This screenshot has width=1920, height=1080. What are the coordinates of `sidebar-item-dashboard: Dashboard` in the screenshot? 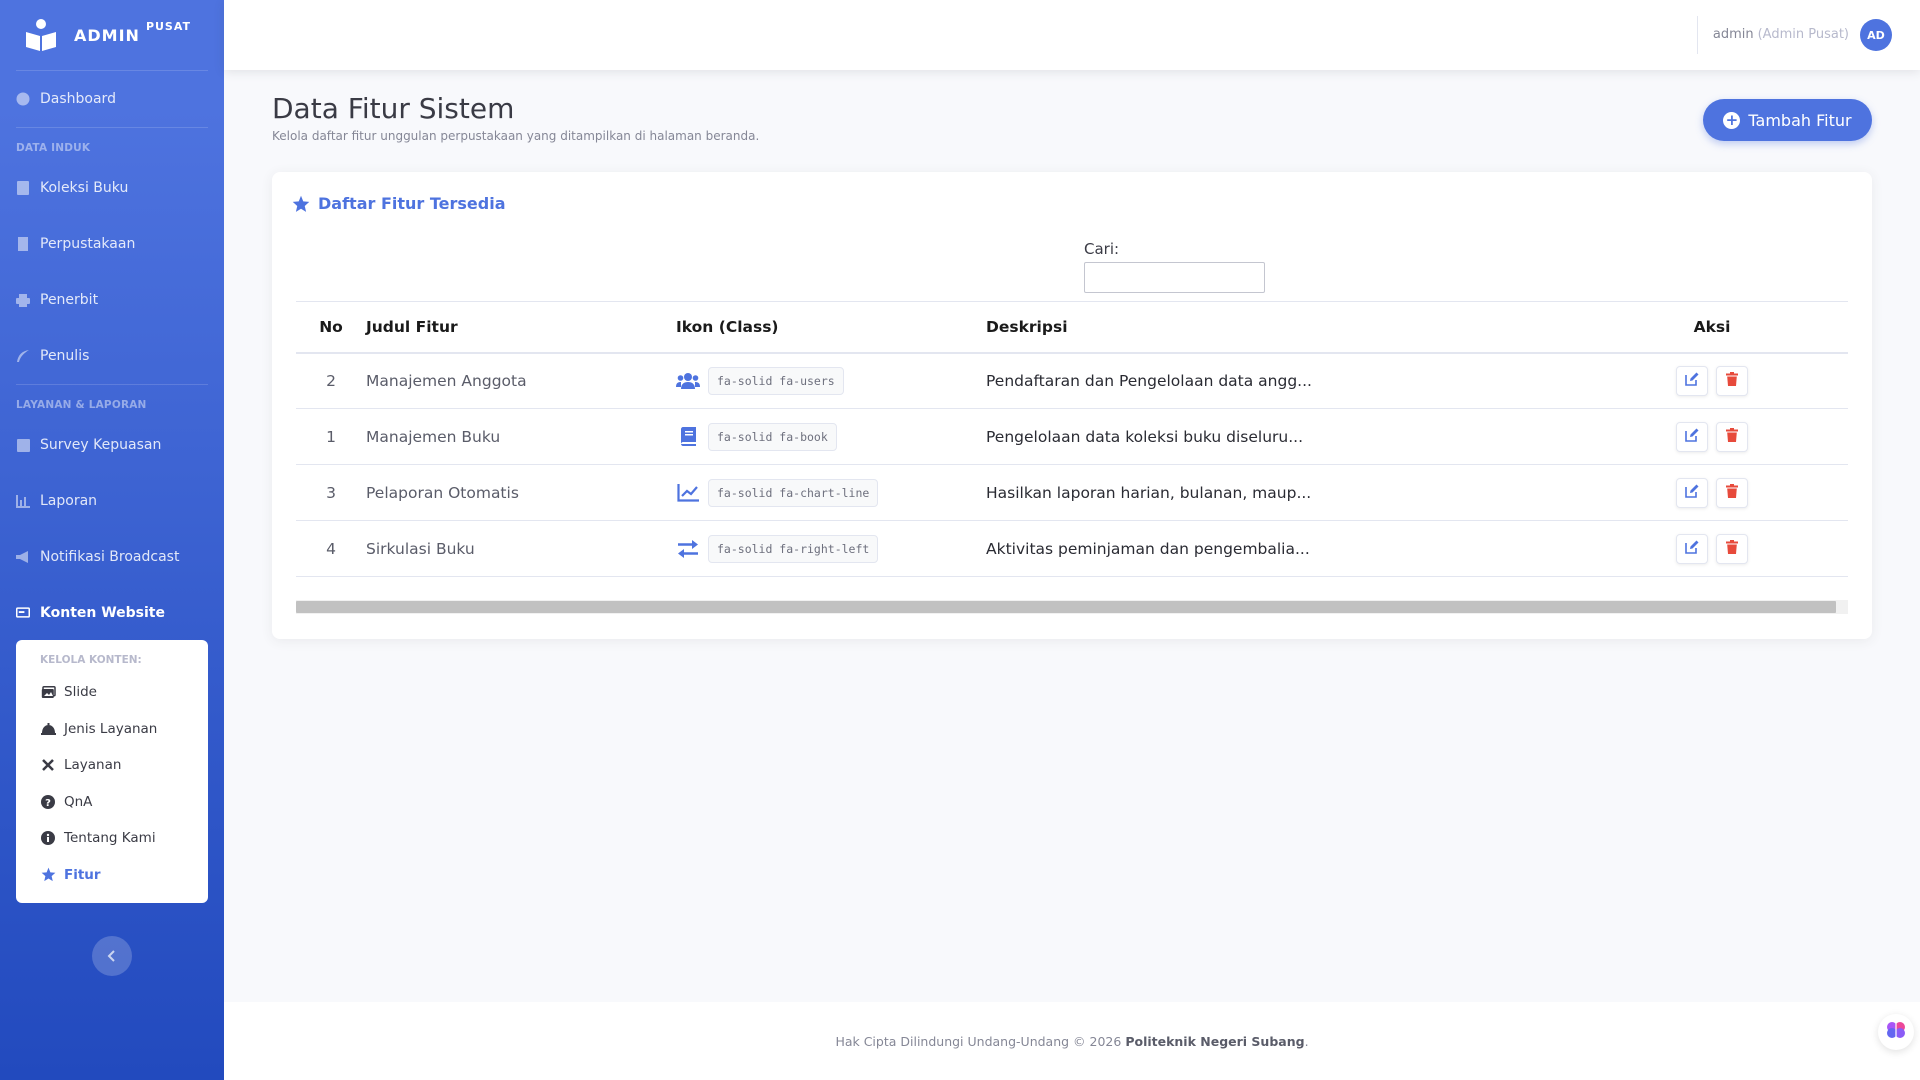 It's located at (112, 99).